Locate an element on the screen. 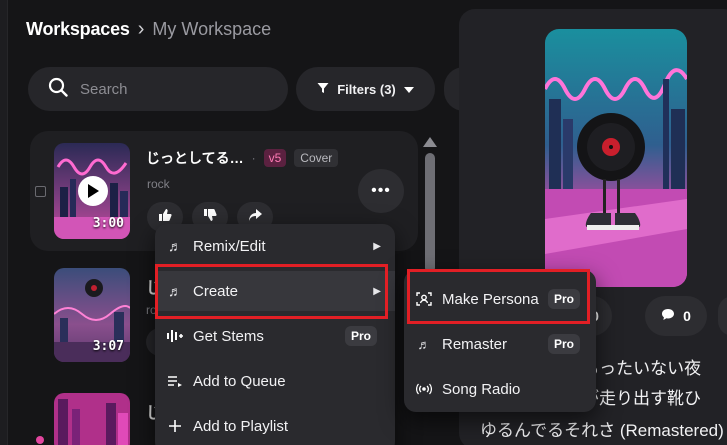  search-icon is located at coordinates (58, 89).